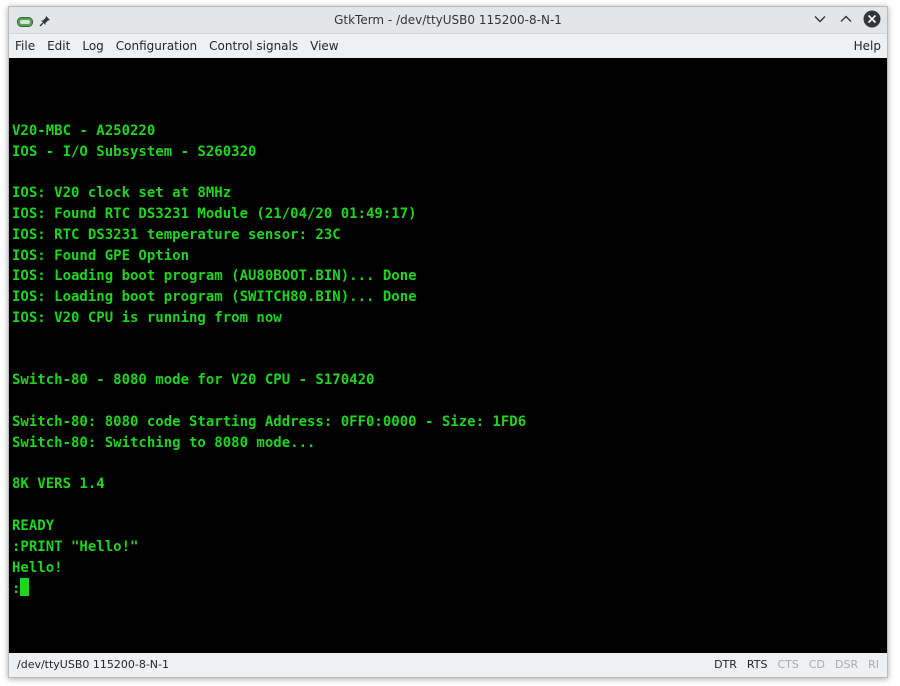 Image resolution: width=900 pixels, height=686 pixels. Describe the element at coordinates (816, 664) in the screenshot. I see `signal-cd: CD` at that location.